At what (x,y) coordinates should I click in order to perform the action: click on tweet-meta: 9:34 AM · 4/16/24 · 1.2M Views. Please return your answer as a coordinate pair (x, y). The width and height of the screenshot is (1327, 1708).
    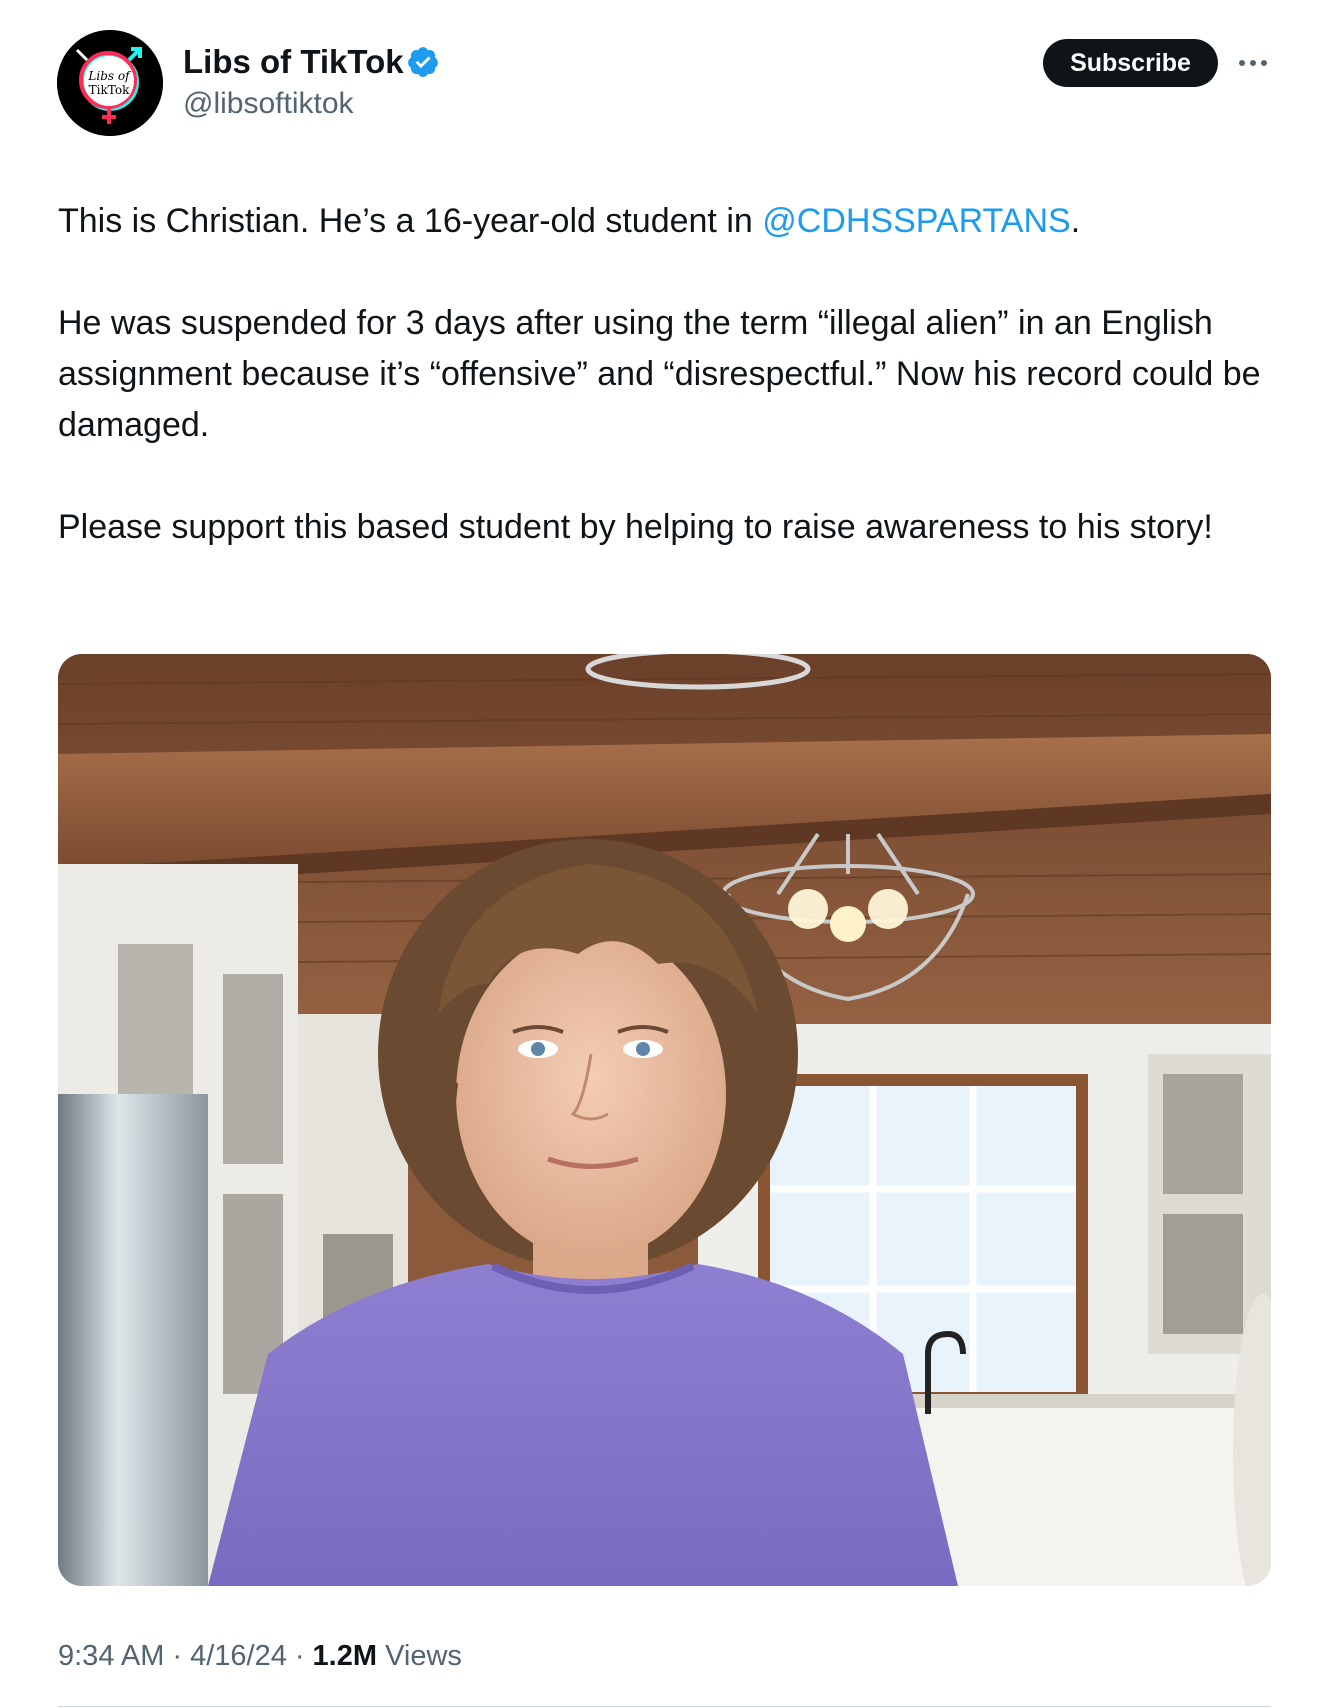
    Looking at the image, I should click on (260, 1656).